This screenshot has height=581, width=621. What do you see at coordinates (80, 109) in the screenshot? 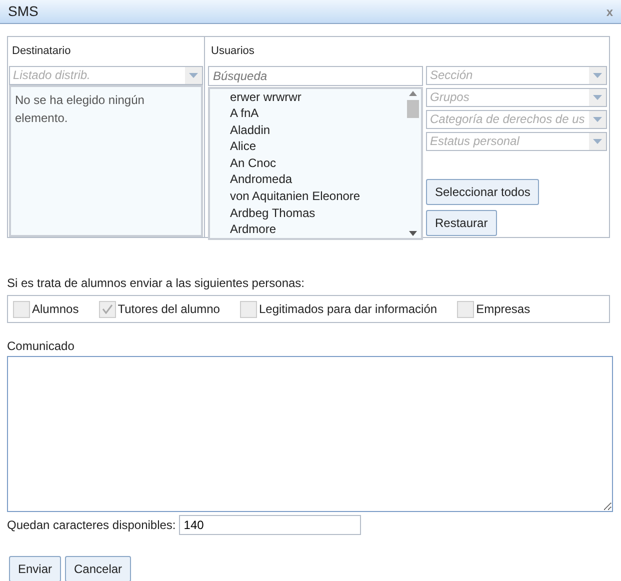
I see `empty-message: No se ha elegido ningún elemento.` at bounding box center [80, 109].